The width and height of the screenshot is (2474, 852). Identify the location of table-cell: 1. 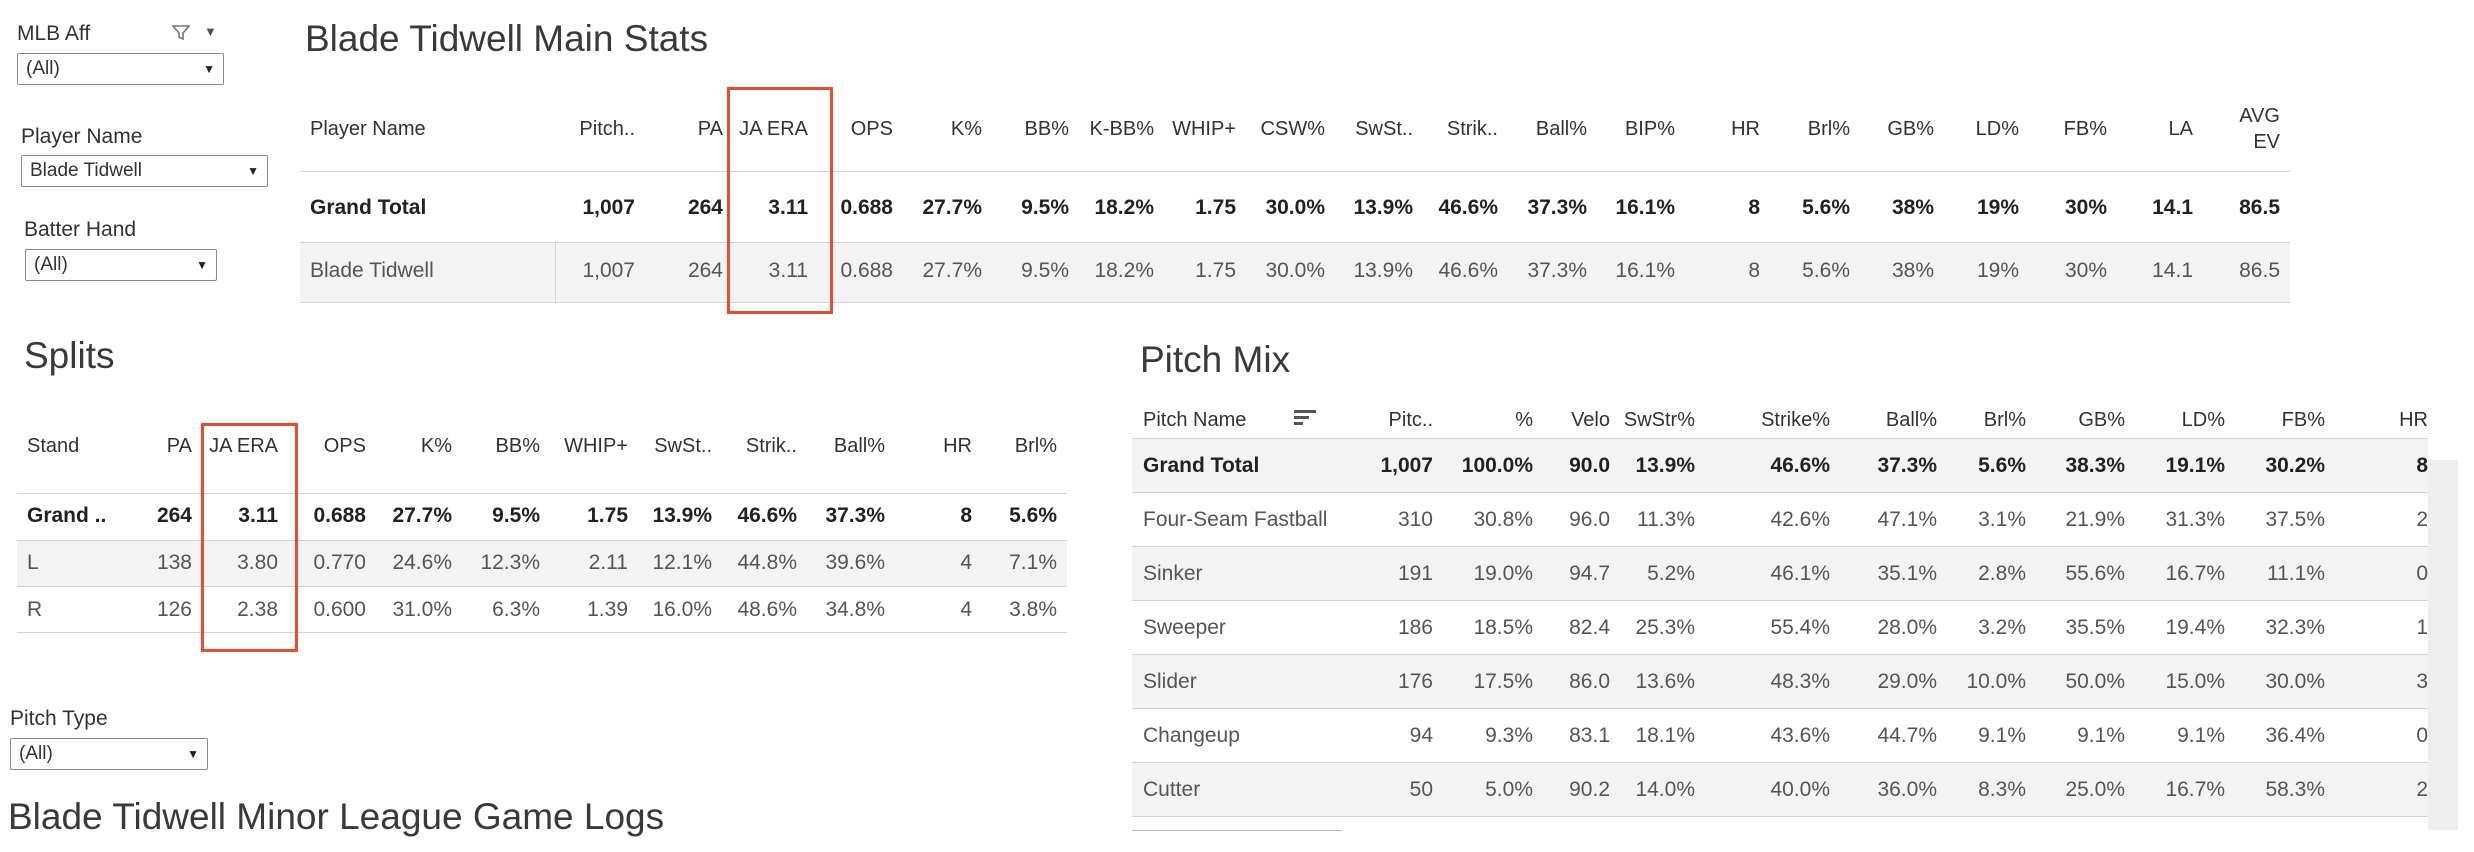
(2422, 627).